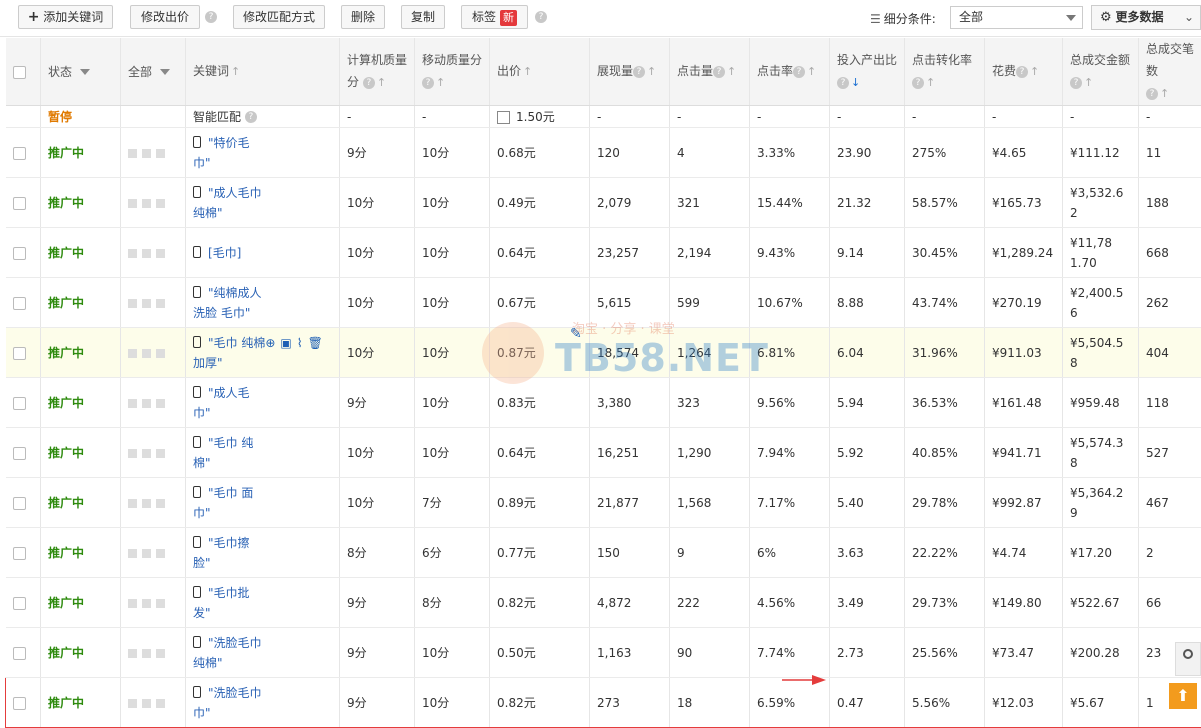 The width and height of the screenshot is (1201, 728). I want to click on globe-icon: ⊕, so click(270, 343).